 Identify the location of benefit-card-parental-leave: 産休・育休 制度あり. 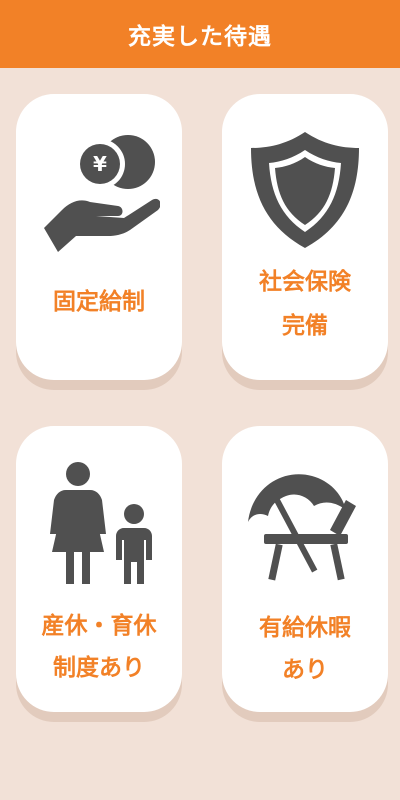
(99, 569).